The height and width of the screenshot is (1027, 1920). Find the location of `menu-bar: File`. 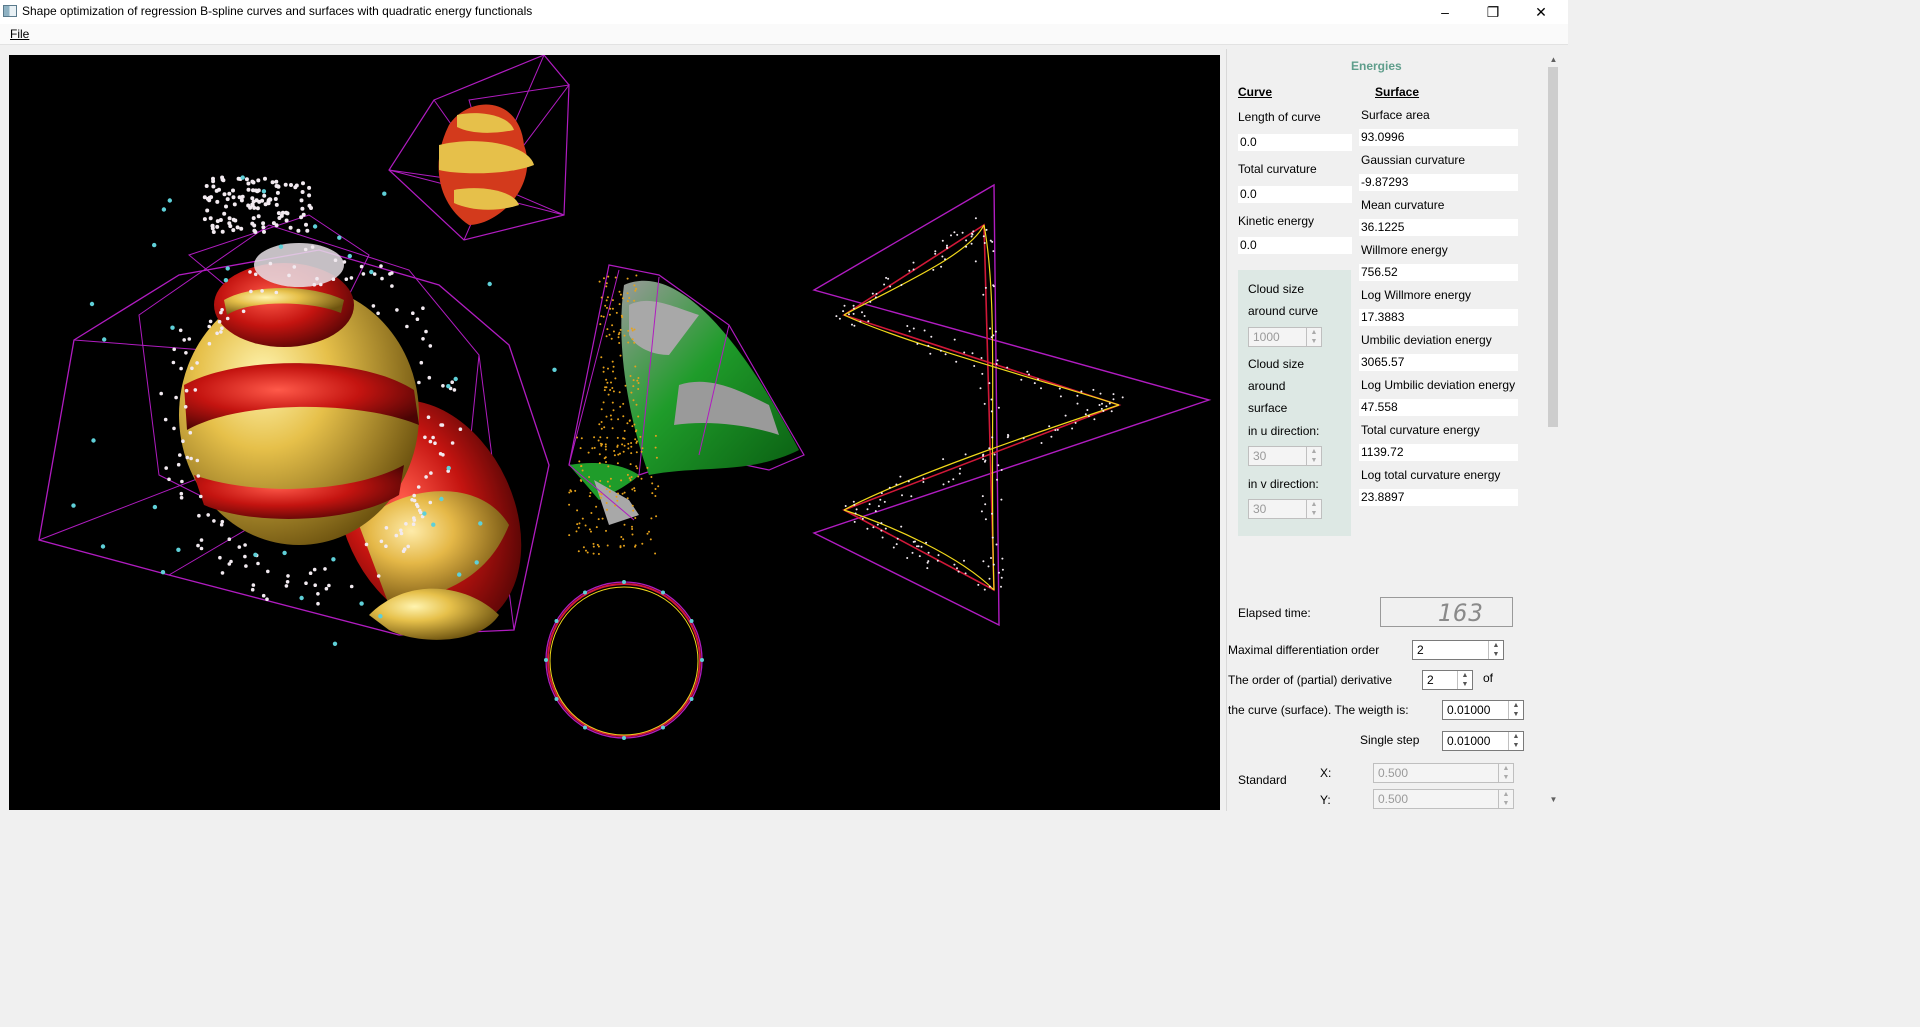

menu-bar: File is located at coordinates (784, 34).